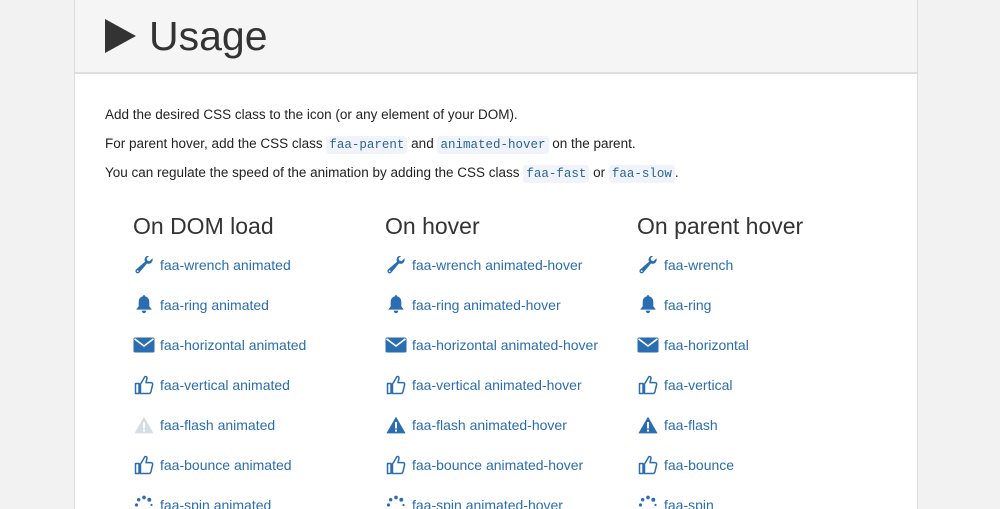 This screenshot has height=509, width=1000. I want to click on code-faa-parent: faa-parent, so click(366, 145).